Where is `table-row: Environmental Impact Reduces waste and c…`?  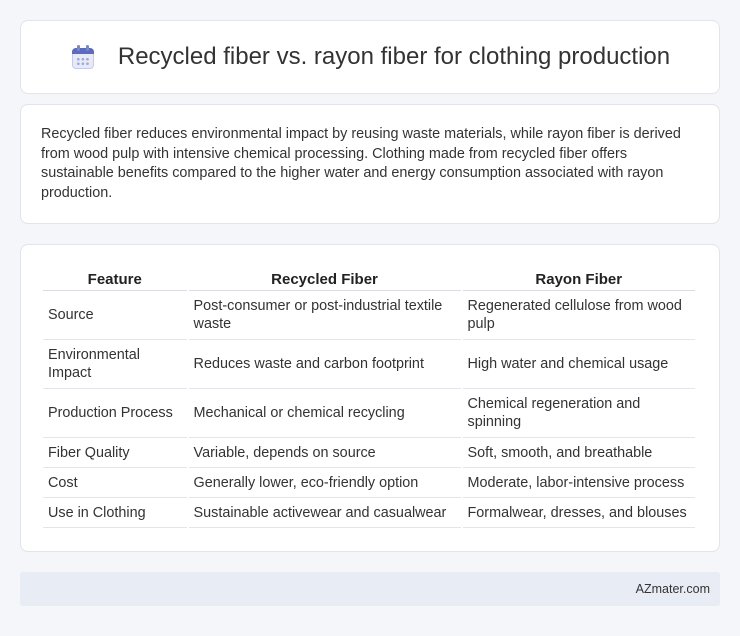
table-row: Environmental Impact Reduces waste and c… is located at coordinates (369, 364).